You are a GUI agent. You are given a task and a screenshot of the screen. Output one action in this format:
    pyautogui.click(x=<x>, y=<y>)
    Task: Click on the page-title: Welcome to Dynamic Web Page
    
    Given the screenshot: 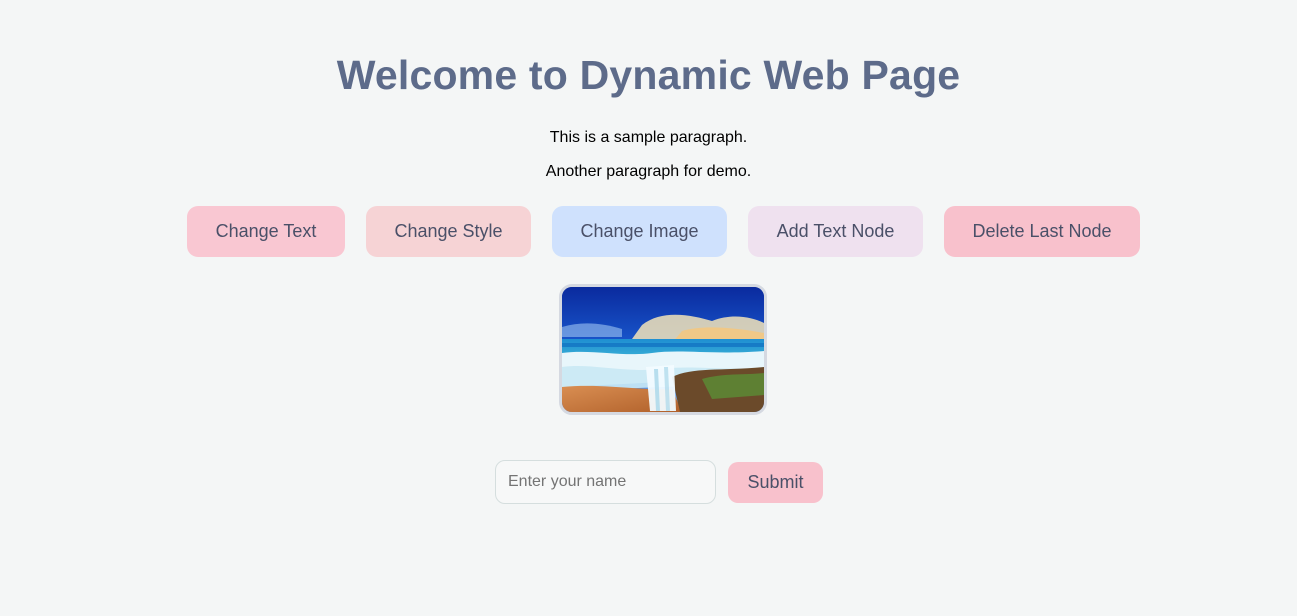 What is the action you would take?
    pyautogui.click(x=648, y=75)
    